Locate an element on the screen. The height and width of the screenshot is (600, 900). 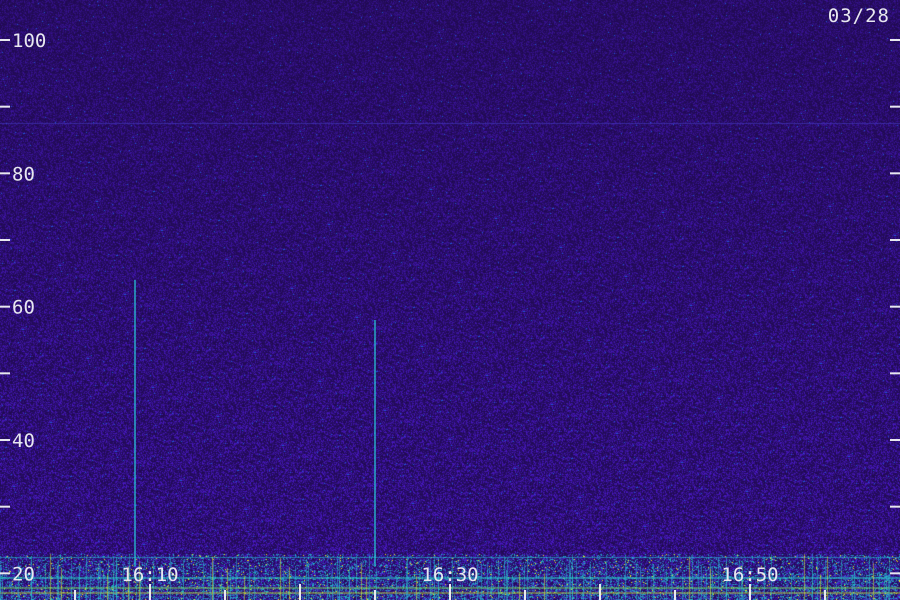
x-tick-label-3: 16:50 is located at coordinates (749, 575).